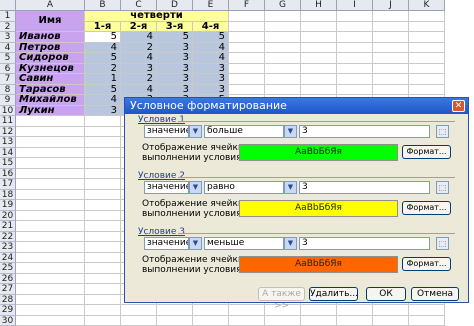 This screenshot has width=474, height=326. Describe the element at coordinates (8, 58) in the screenshot. I see `row-header: 5` at that location.